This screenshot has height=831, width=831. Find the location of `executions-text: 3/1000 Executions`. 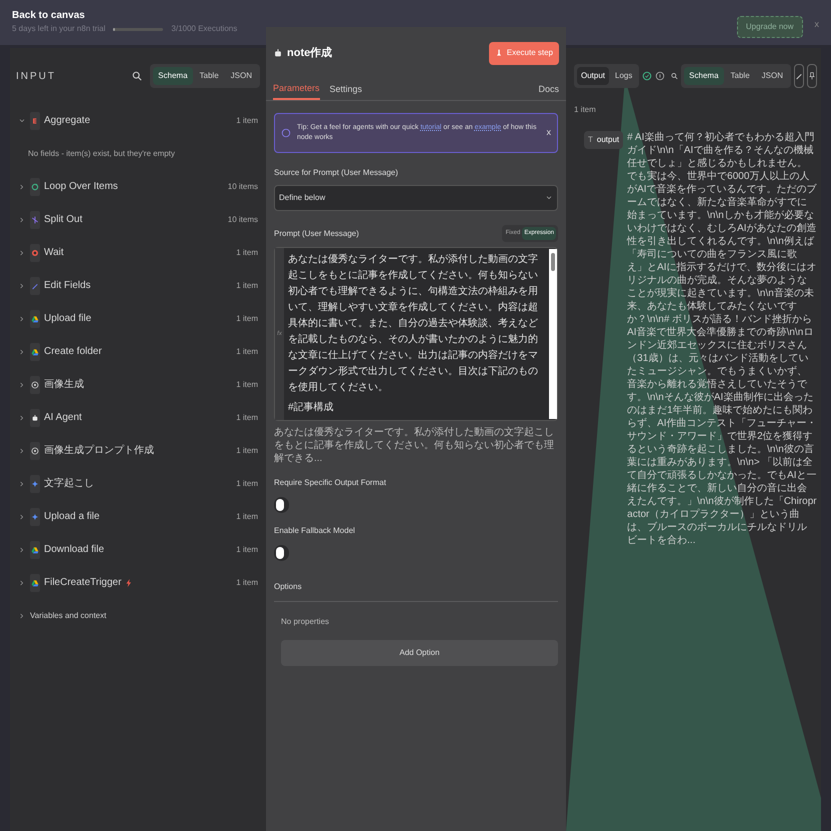

executions-text: 3/1000 Executions is located at coordinates (204, 29).